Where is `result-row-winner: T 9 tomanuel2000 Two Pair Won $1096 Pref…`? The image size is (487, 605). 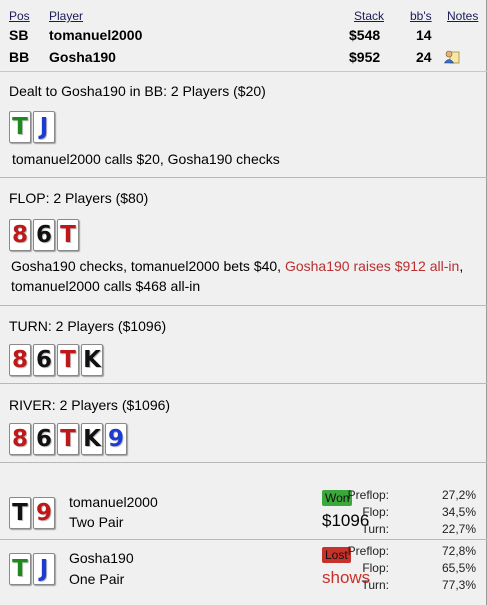
result-row-winner: T 9 tomanuel2000 Two Pair Won $1096 Pref… is located at coordinates (243, 501).